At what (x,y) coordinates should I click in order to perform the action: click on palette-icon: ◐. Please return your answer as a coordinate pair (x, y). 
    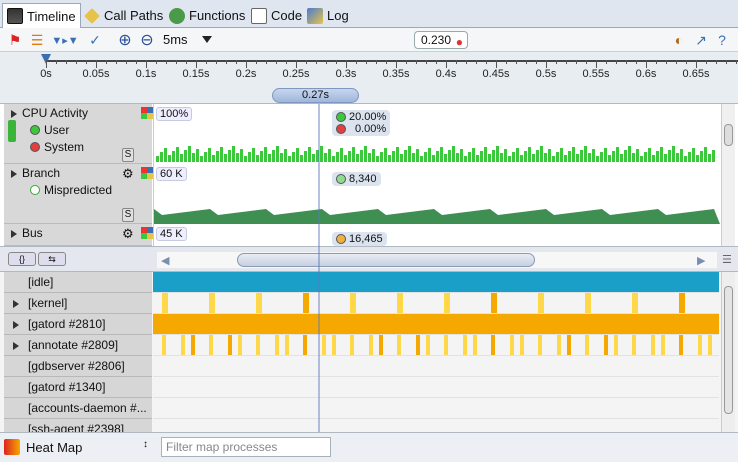
    Looking at the image, I should click on (679, 40).